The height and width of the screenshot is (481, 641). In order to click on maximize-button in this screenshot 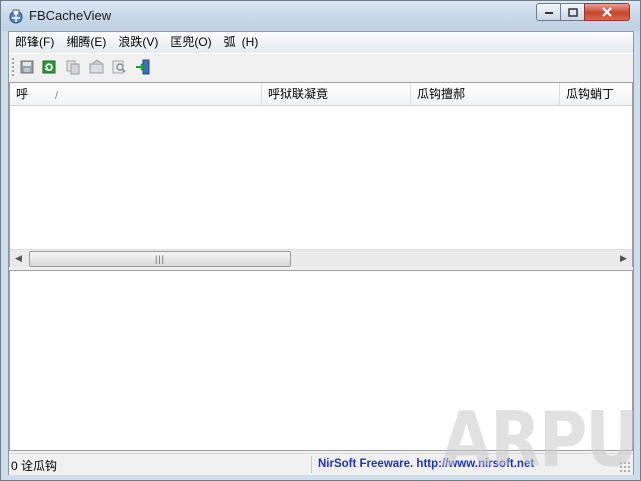, I will do `click(572, 12)`.